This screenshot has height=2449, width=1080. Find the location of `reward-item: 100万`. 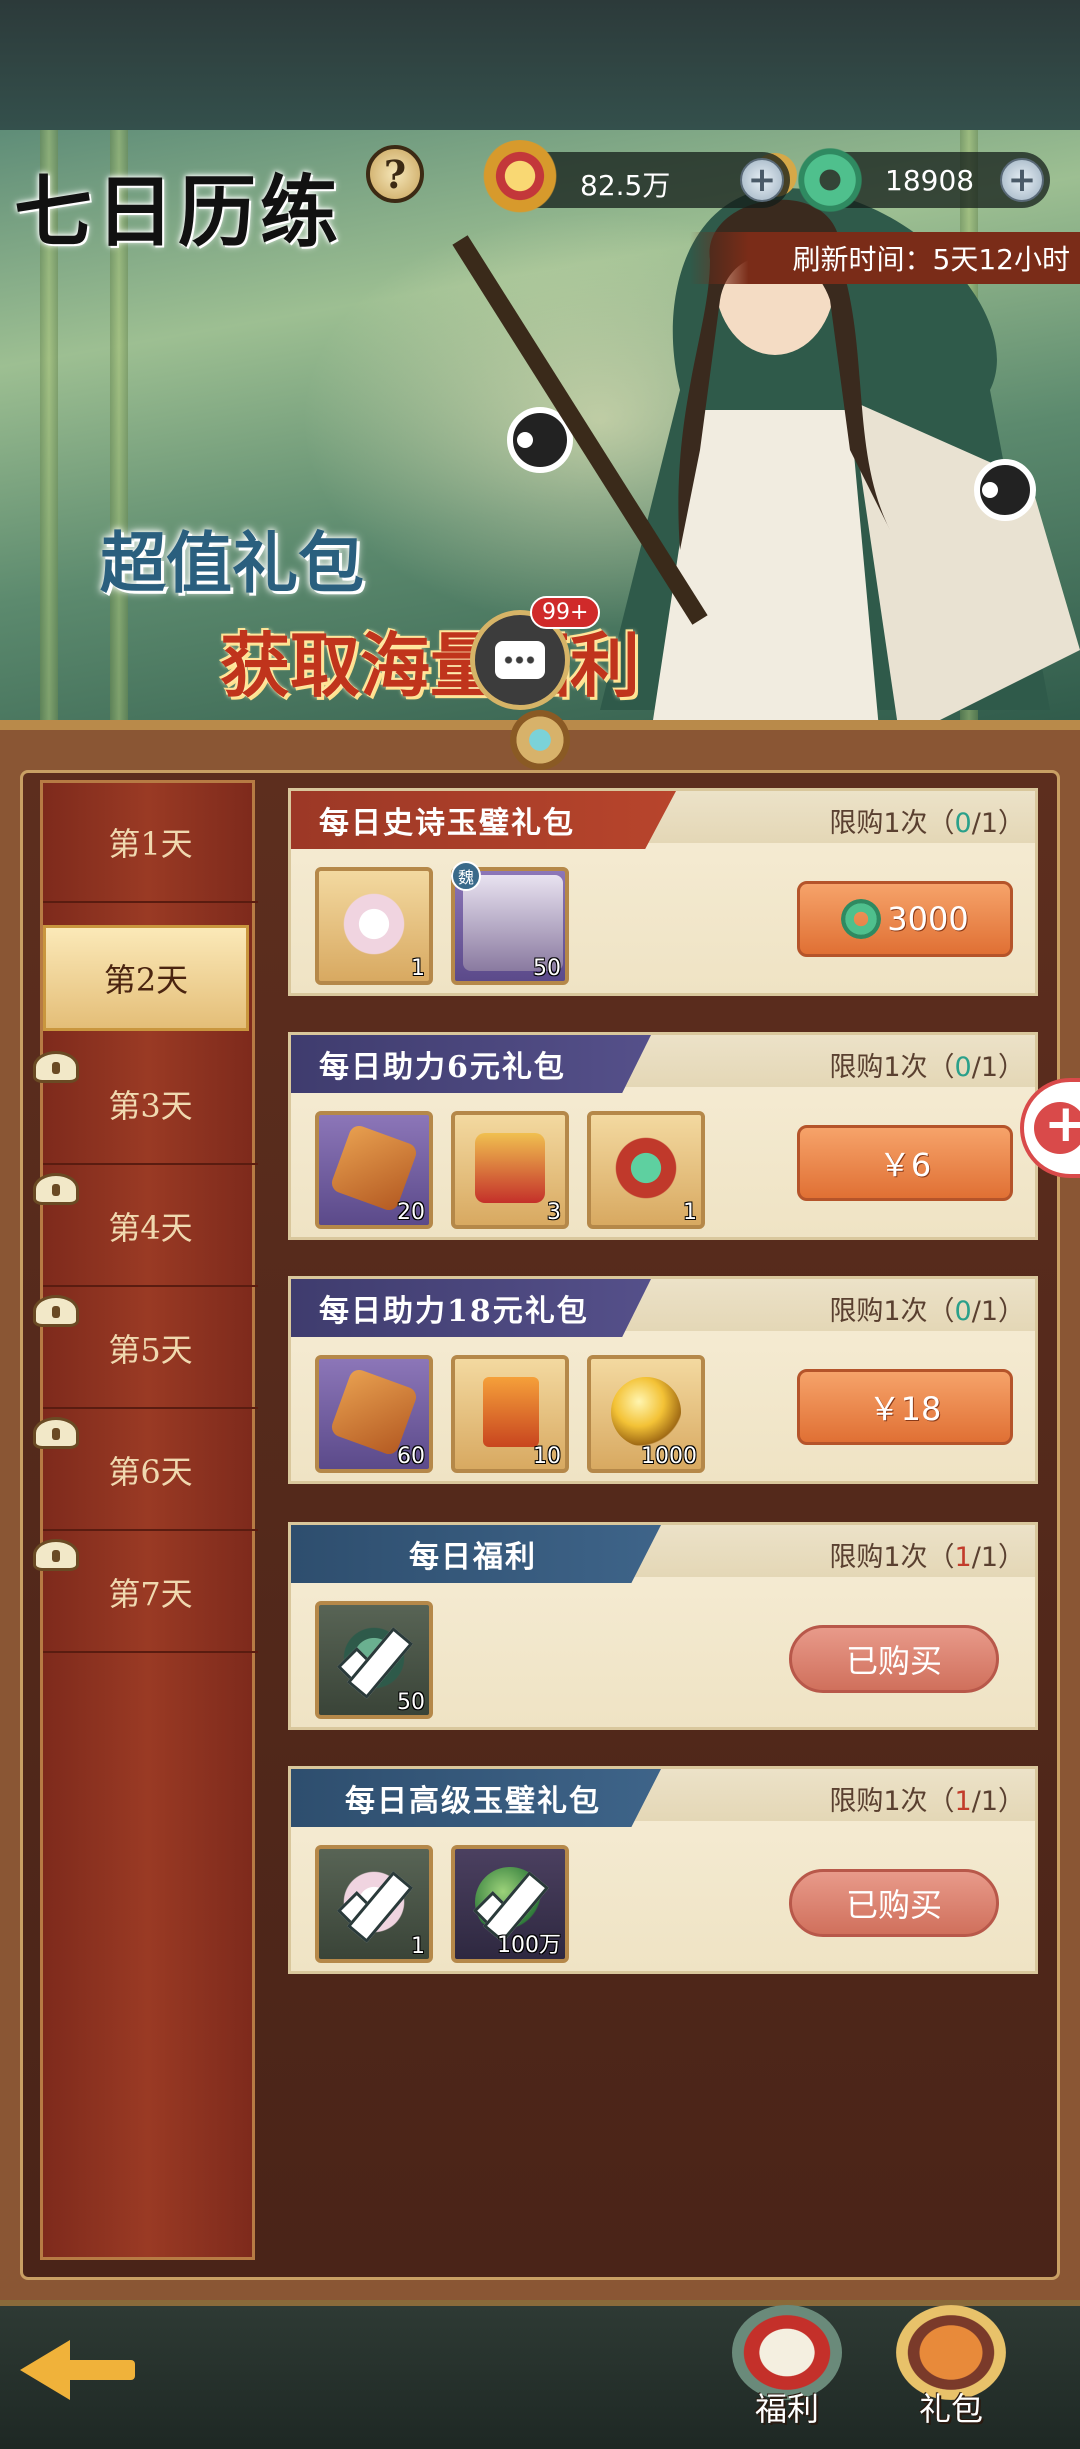

reward-item: 100万 is located at coordinates (510, 1904).